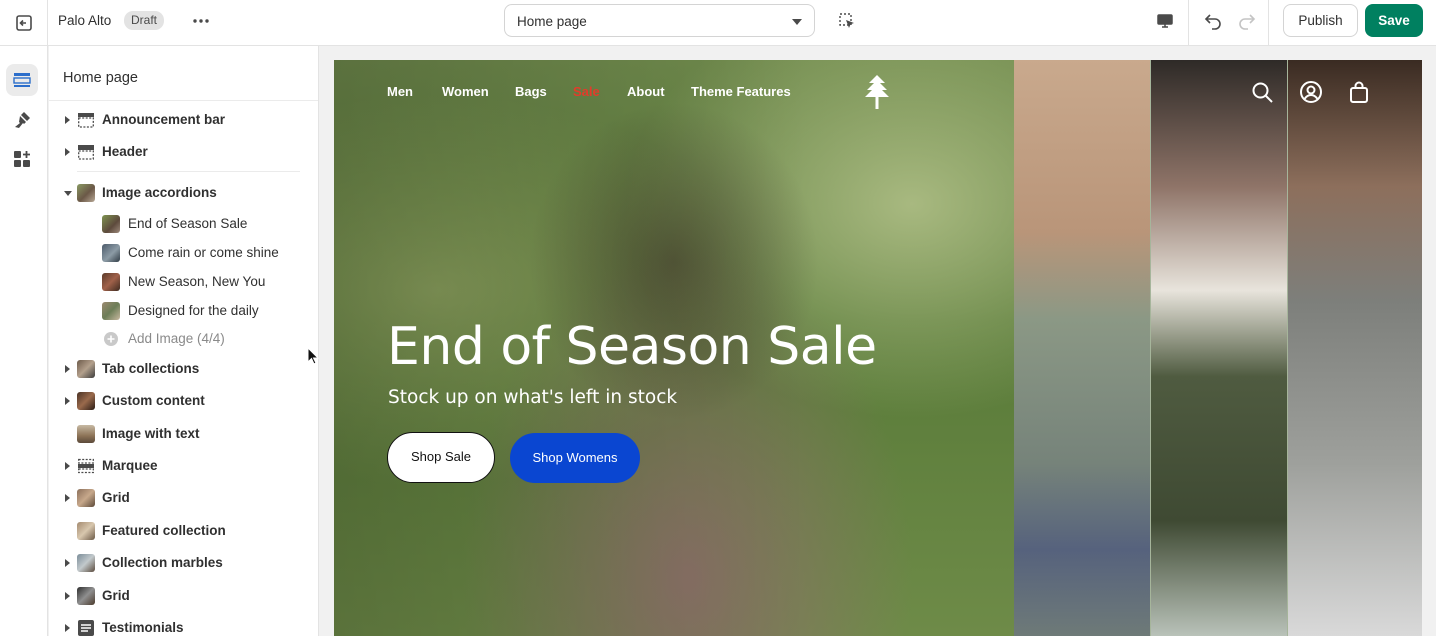 This screenshot has width=1436, height=636. What do you see at coordinates (86, 466) in the screenshot?
I see `marquee-icon` at bounding box center [86, 466].